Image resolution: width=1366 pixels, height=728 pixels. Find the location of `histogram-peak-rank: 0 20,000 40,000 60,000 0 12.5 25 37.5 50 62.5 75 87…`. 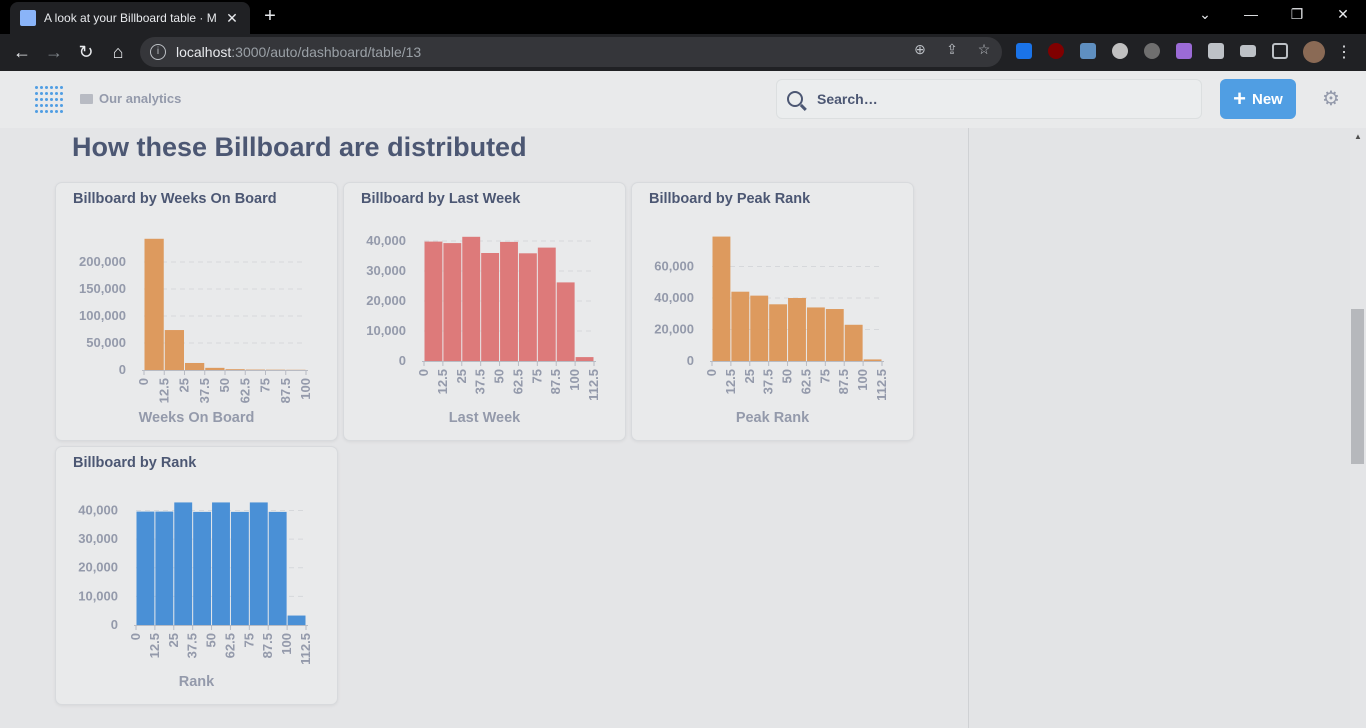

histogram-peak-rank: 0 20,000 40,000 60,000 0 12.5 25 37.5 50 62.5 75 87… is located at coordinates (771, 318).